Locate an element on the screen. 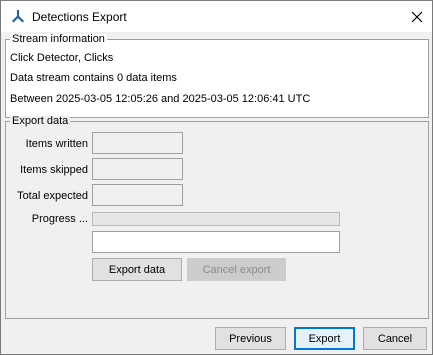 Image resolution: width=433 pixels, height=355 pixels. progress-bar is located at coordinates (216, 219).